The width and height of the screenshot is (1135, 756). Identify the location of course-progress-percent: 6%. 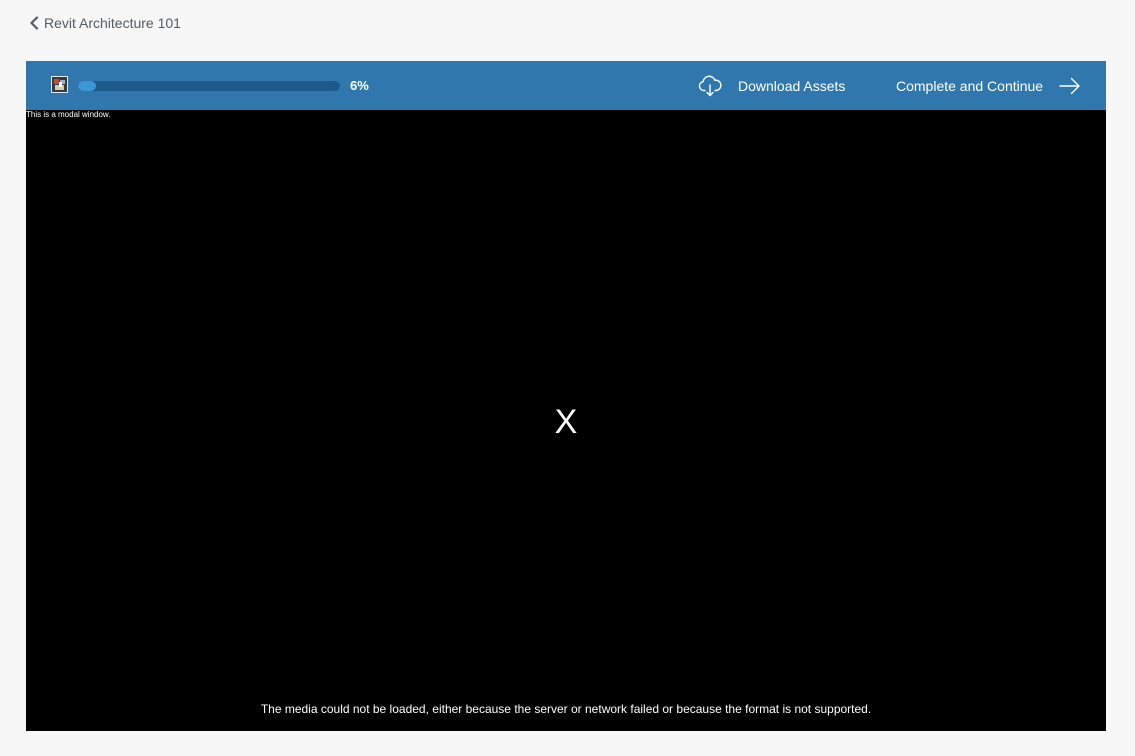
(359, 85).